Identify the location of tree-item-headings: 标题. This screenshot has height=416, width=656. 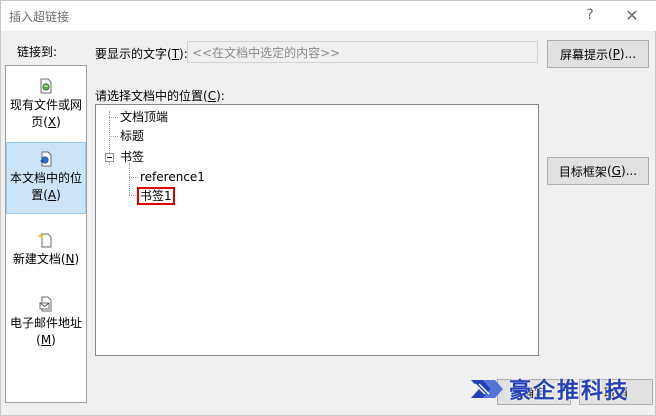
(132, 136).